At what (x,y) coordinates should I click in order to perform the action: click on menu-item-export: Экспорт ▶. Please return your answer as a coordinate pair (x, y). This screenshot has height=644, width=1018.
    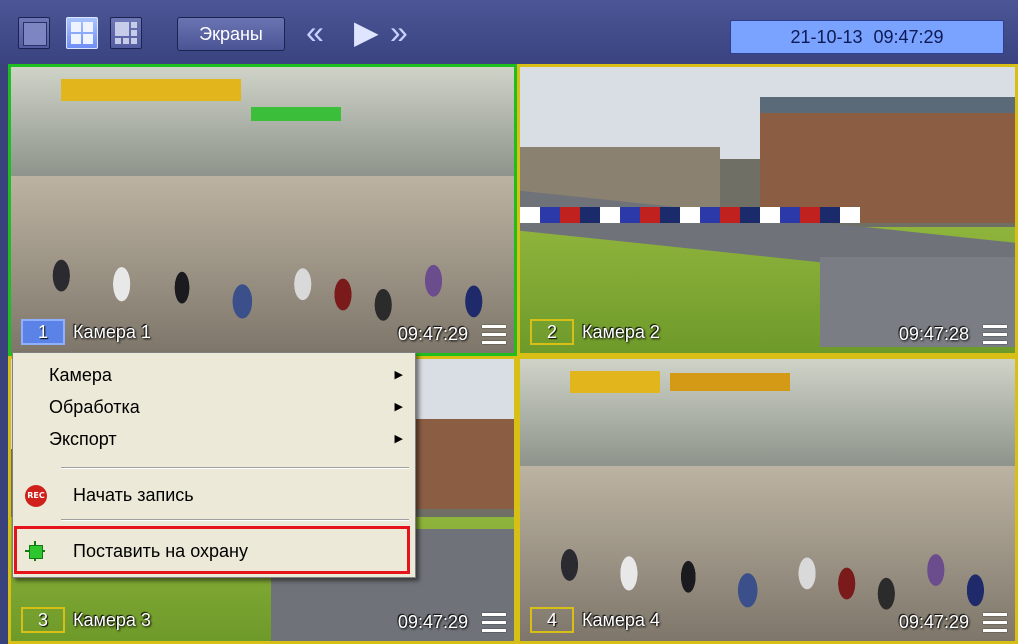
    Looking at the image, I should click on (214, 439).